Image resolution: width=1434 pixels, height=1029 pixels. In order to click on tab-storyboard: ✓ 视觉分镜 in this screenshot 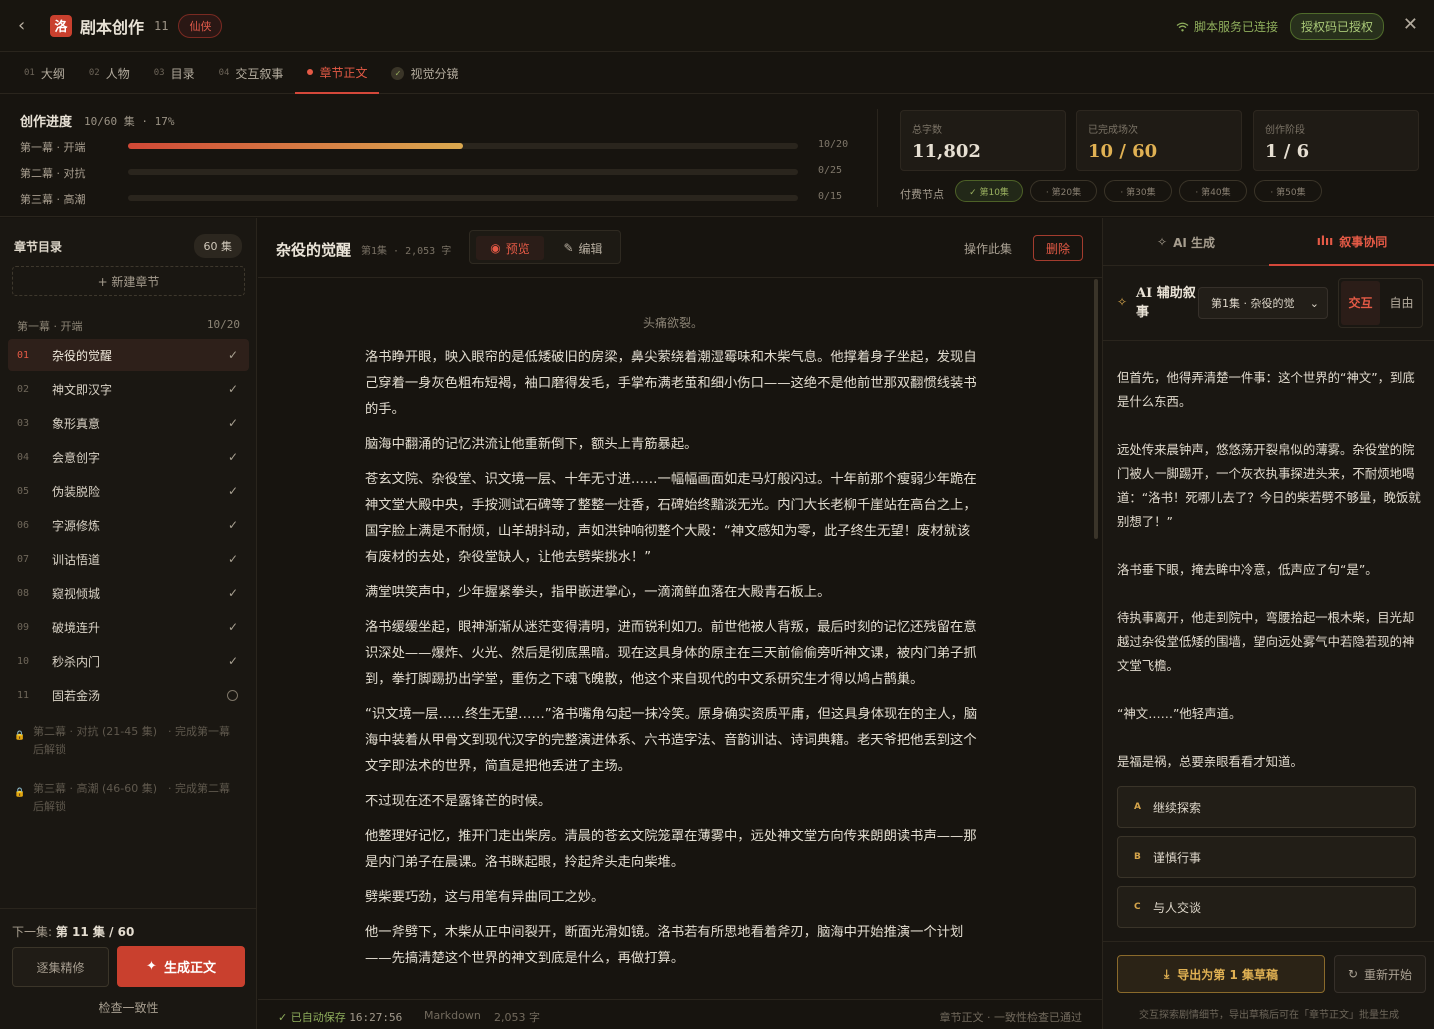, I will do `click(424, 73)`.